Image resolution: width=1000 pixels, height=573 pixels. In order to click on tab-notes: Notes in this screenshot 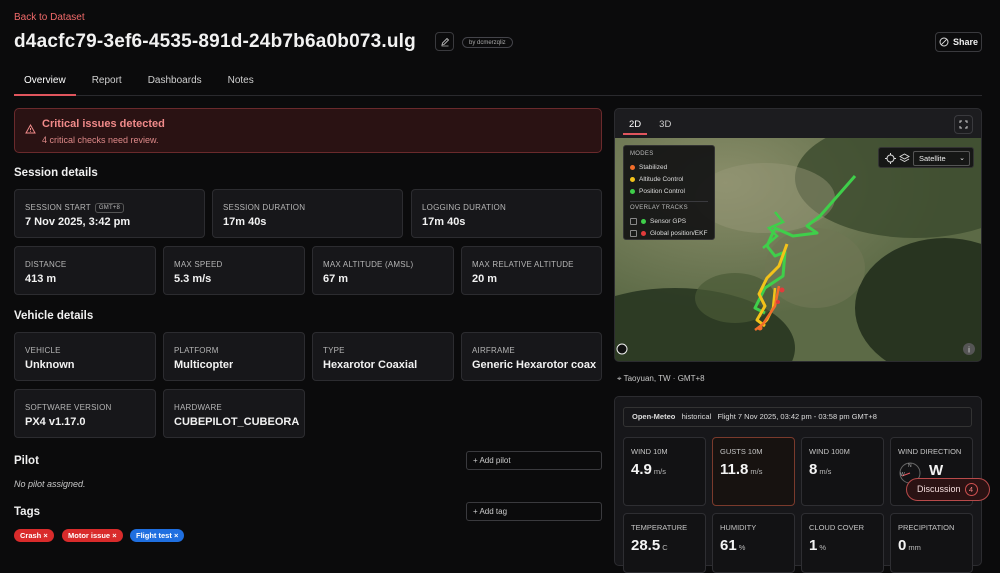, I will do `click(241, 81)`.